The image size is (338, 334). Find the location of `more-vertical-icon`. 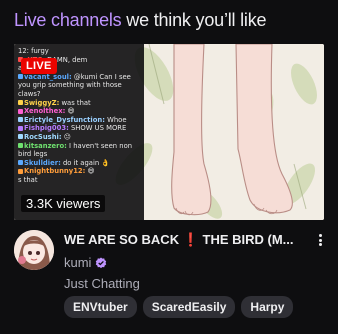

more-vertical-icon is located at coordinates (320, 235).